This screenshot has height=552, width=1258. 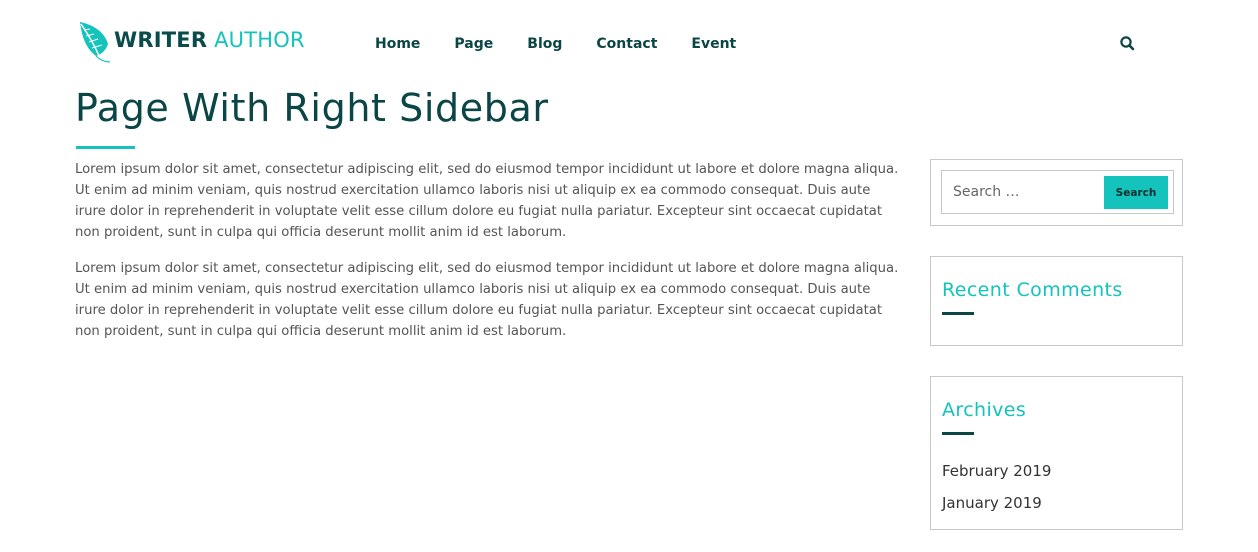 What do you see at coordinates (397, 44) in the screenshot?
I see `nav-item-home: Home` at bounding box center [397, 44].